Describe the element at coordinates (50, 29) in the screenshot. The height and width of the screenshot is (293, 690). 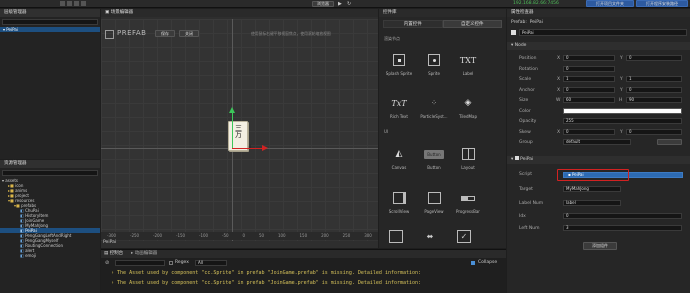
I see `hierarchy-root-item: ▾ PeiPai` at that location.